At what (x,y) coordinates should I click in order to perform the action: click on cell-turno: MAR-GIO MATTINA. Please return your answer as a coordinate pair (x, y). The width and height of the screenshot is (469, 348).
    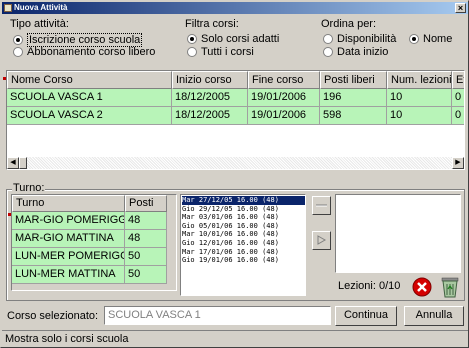
    Looking at the image, I should click on (68, 239).